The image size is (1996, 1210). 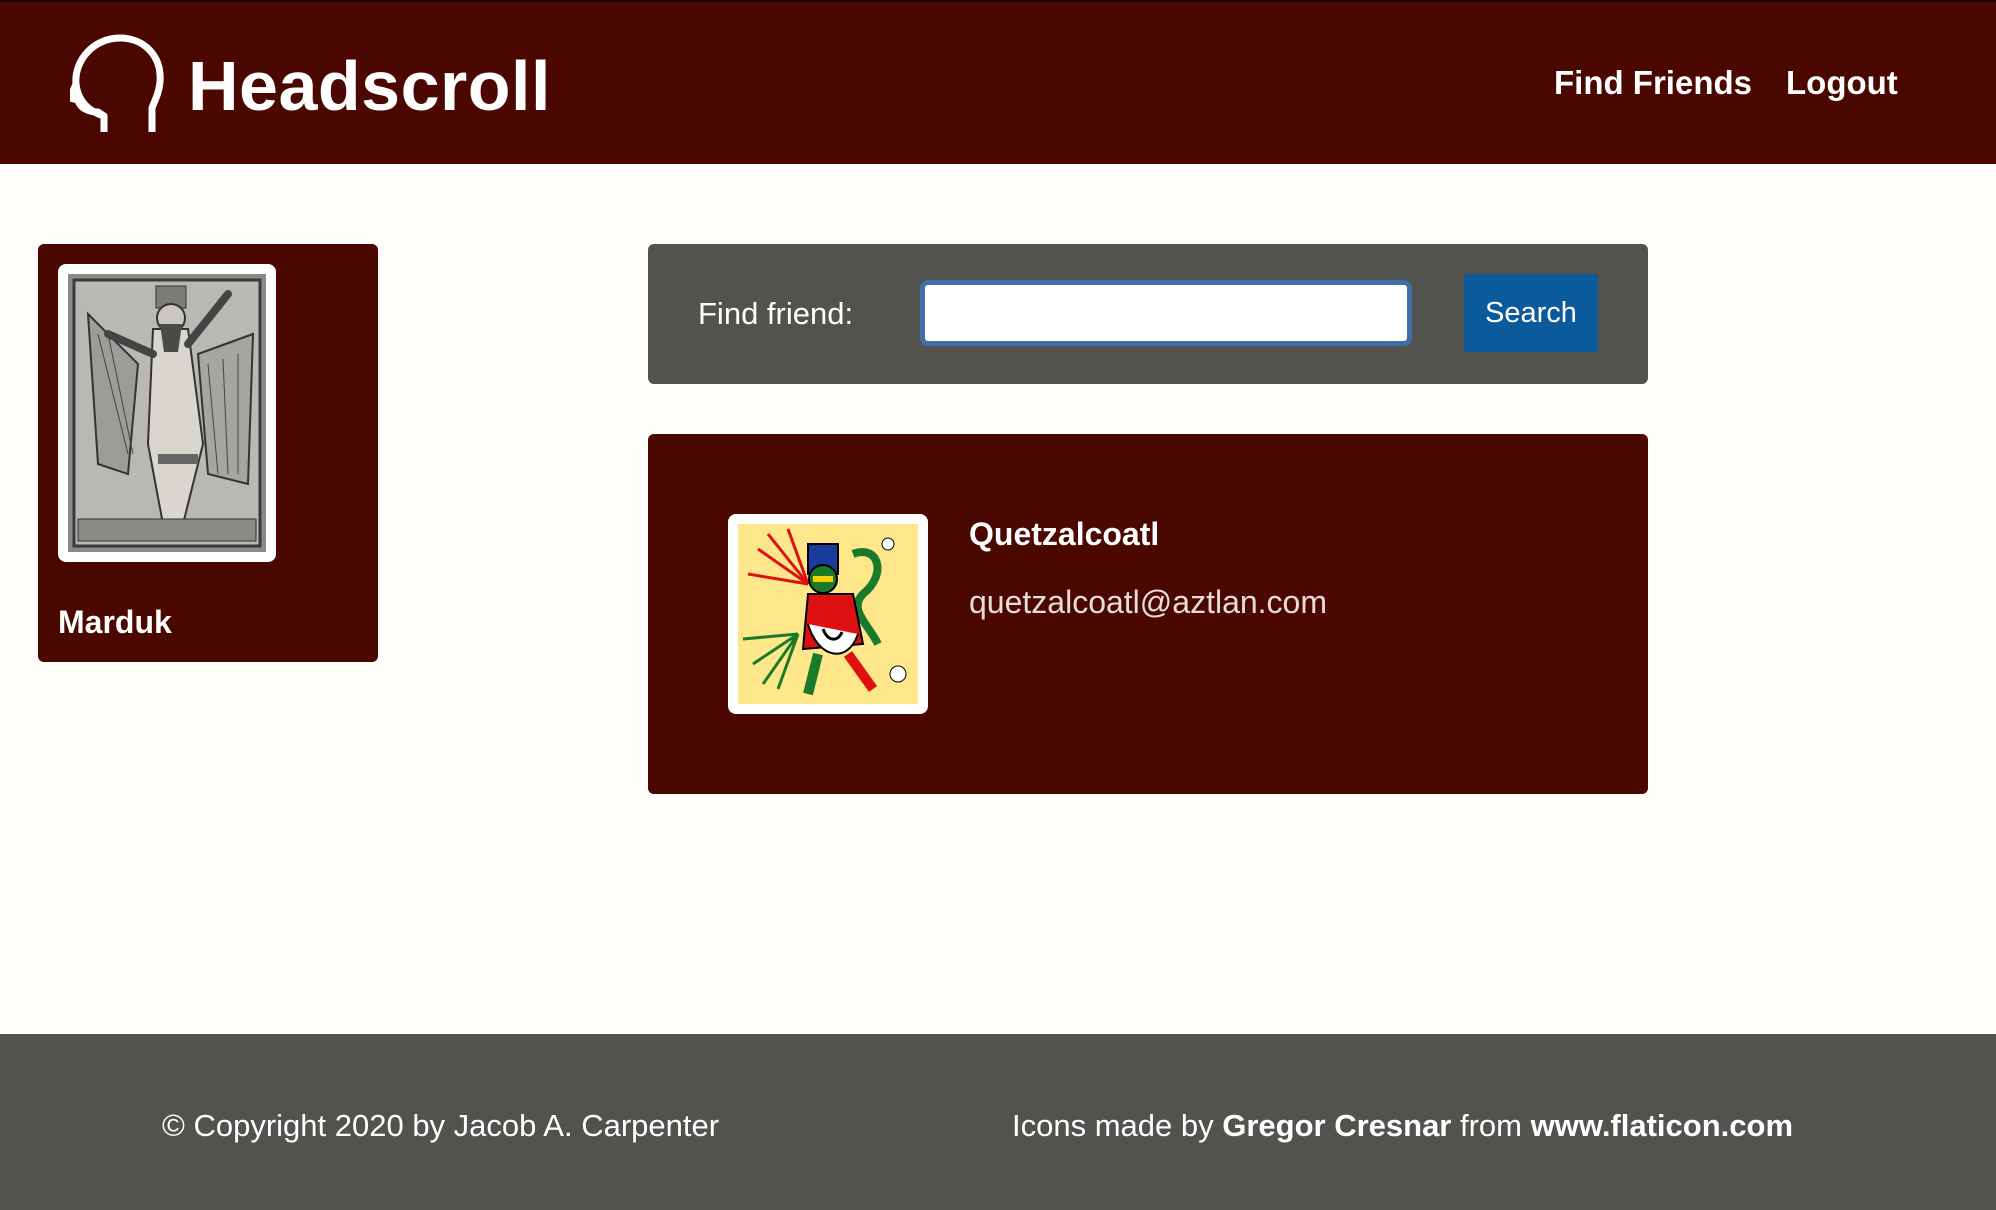 I want to click on search-input, so click(x=1166, y=313).